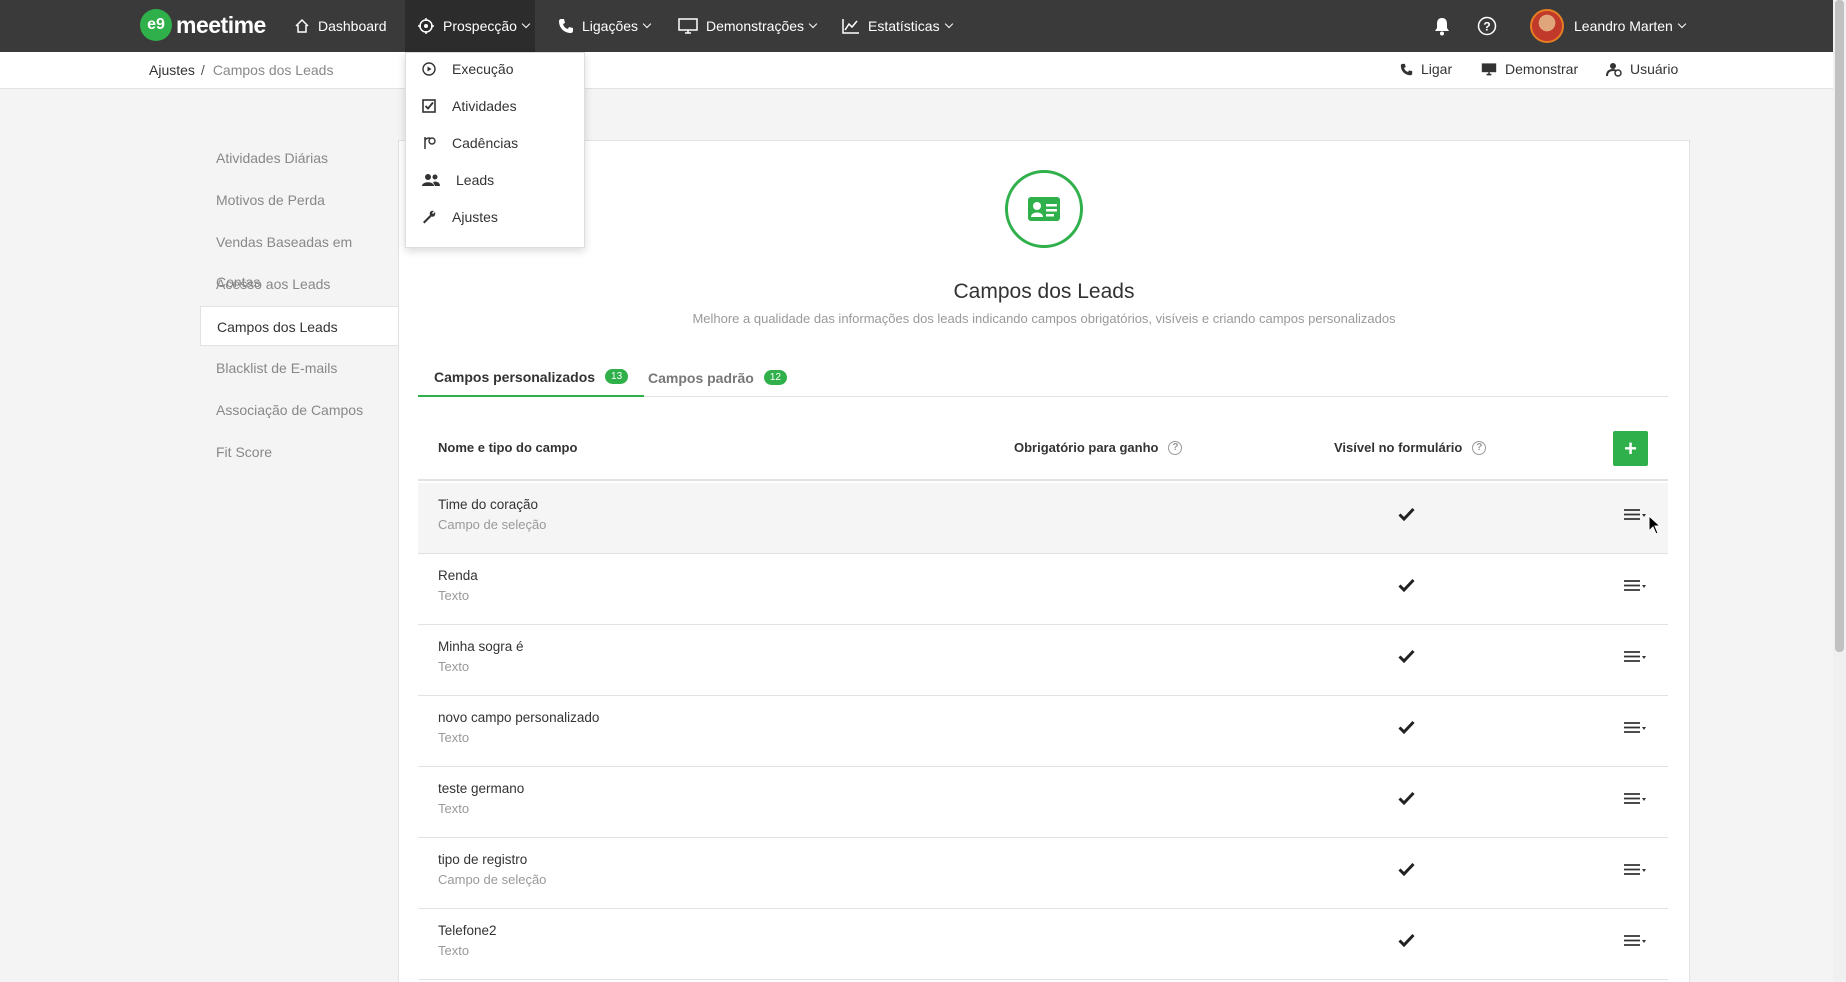  What do you see at coordinates (1547, 26) in the screenshot?
I see `avatar` at bounding box center [1547, 26].